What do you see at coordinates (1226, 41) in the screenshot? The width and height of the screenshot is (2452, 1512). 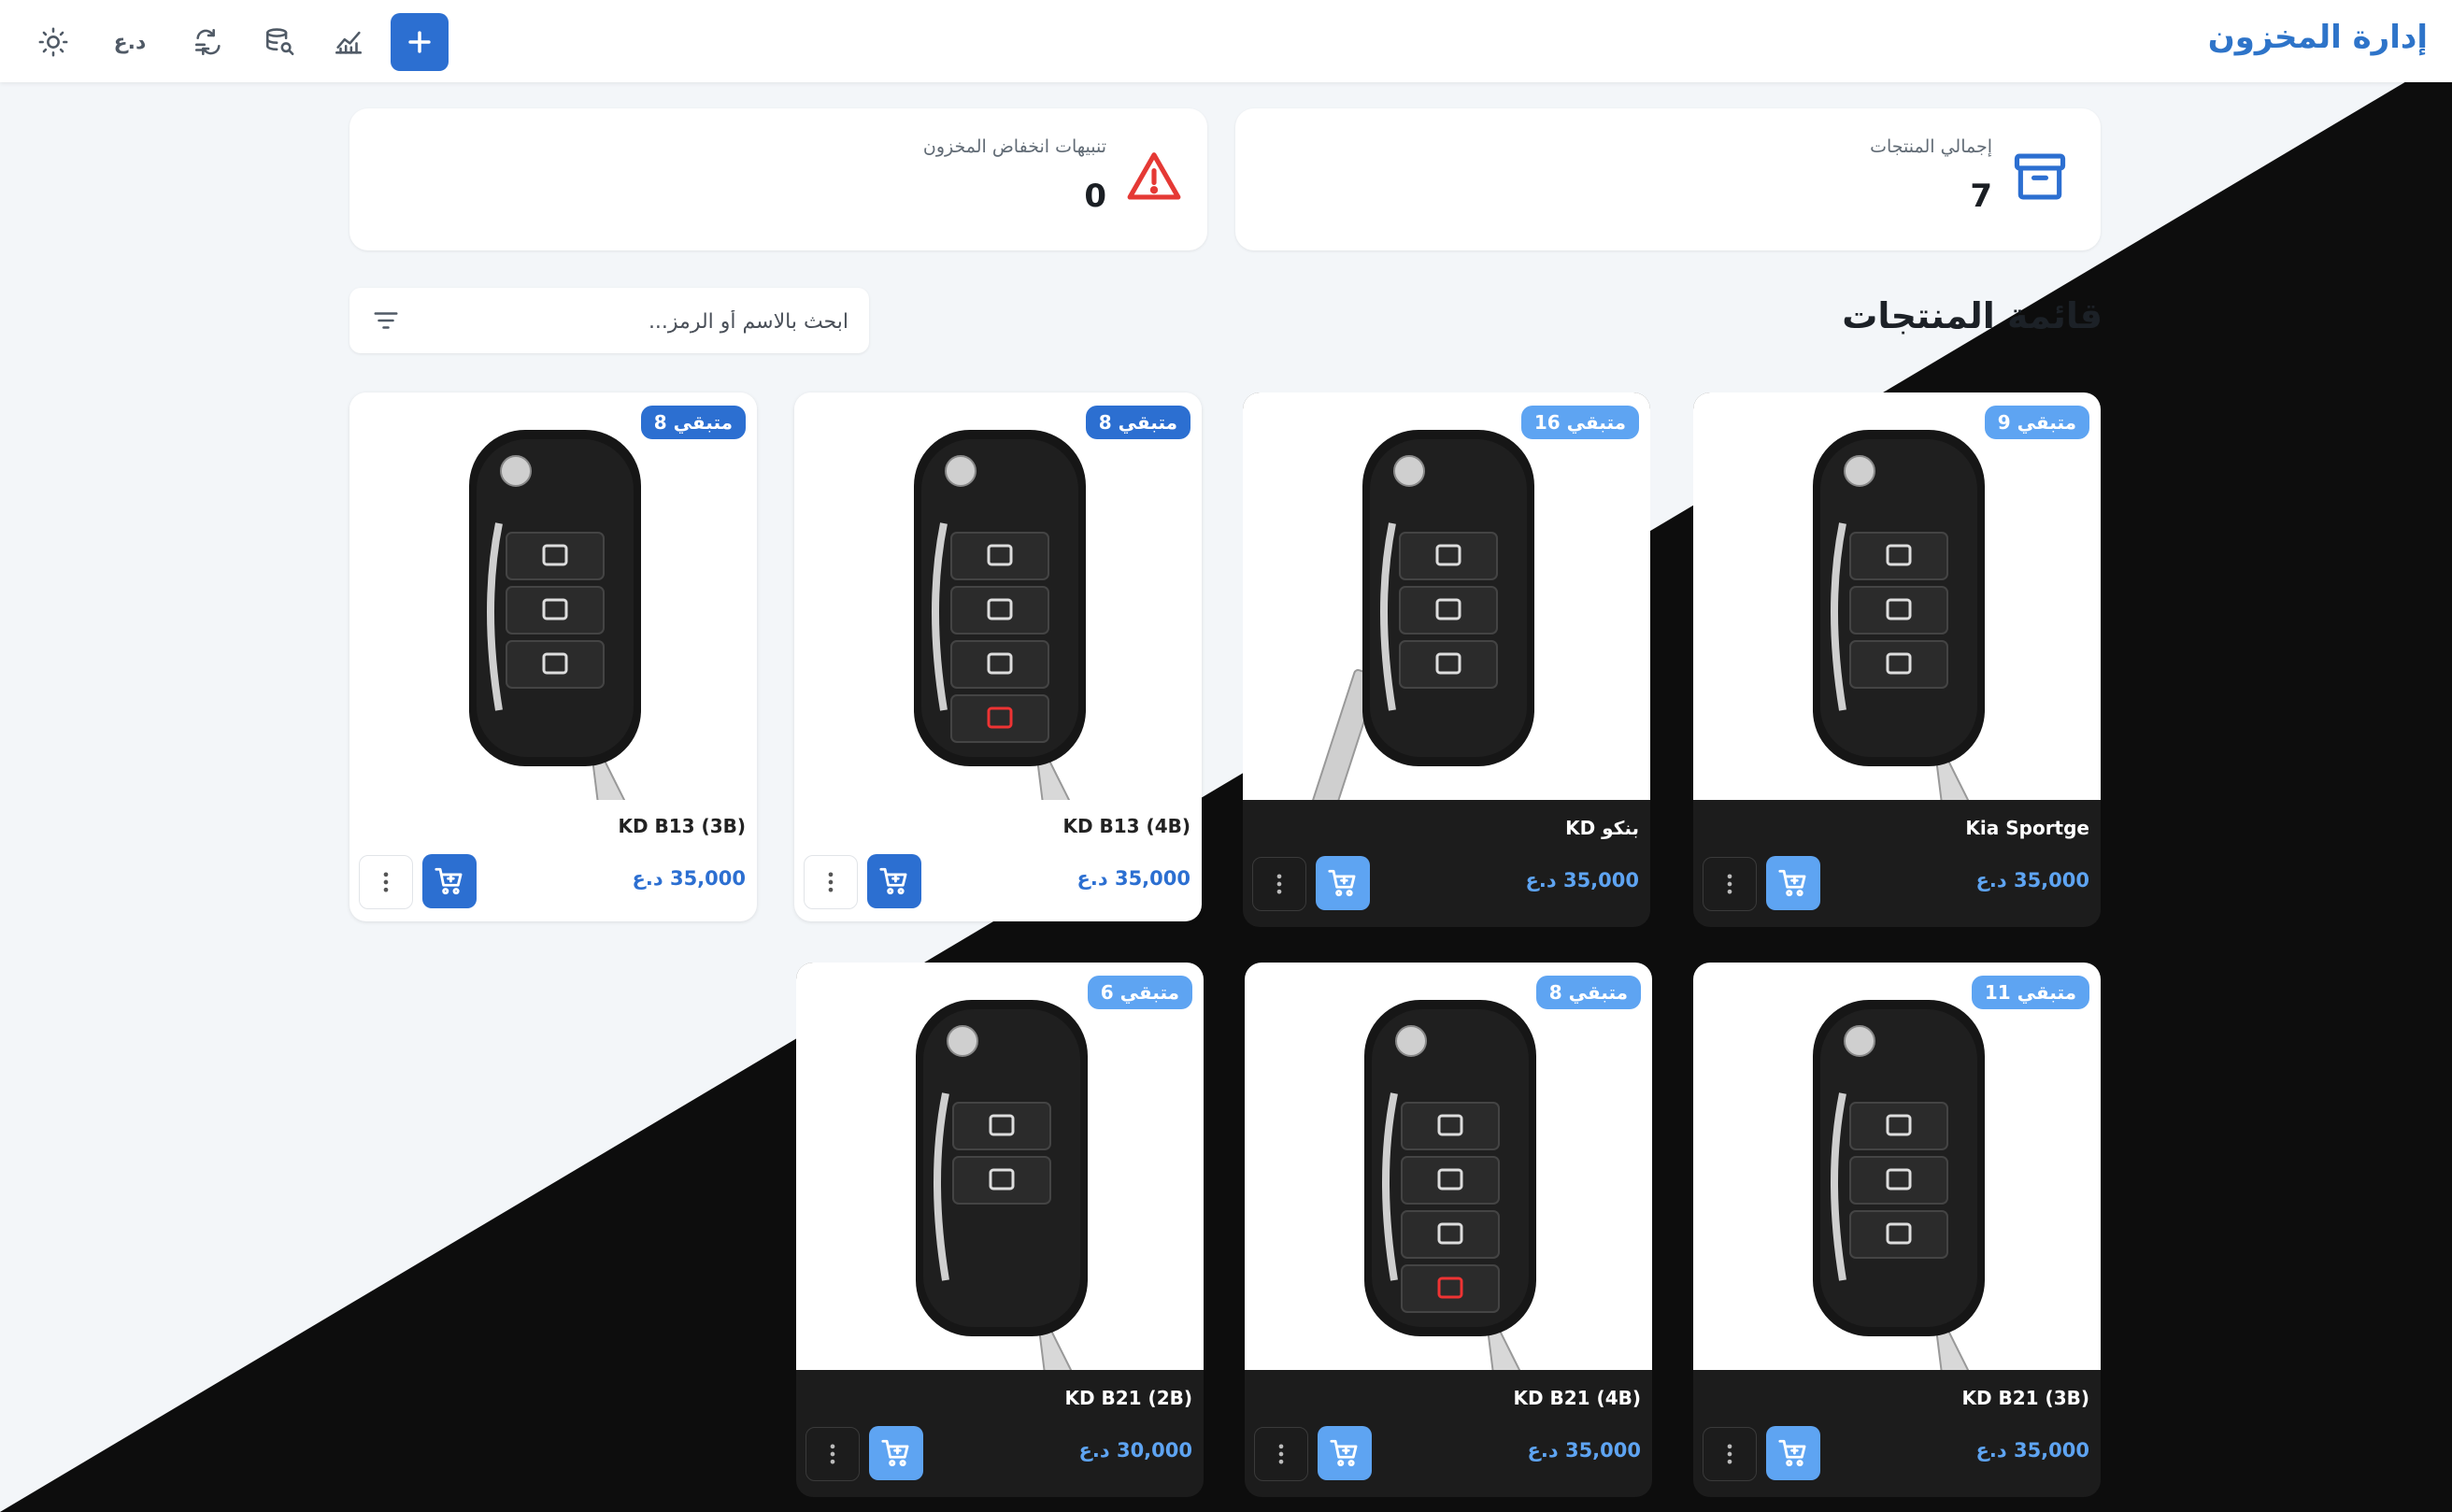 I see `top-bar: إدارة المخزون د.ع` at bounding box center [1226, 41].